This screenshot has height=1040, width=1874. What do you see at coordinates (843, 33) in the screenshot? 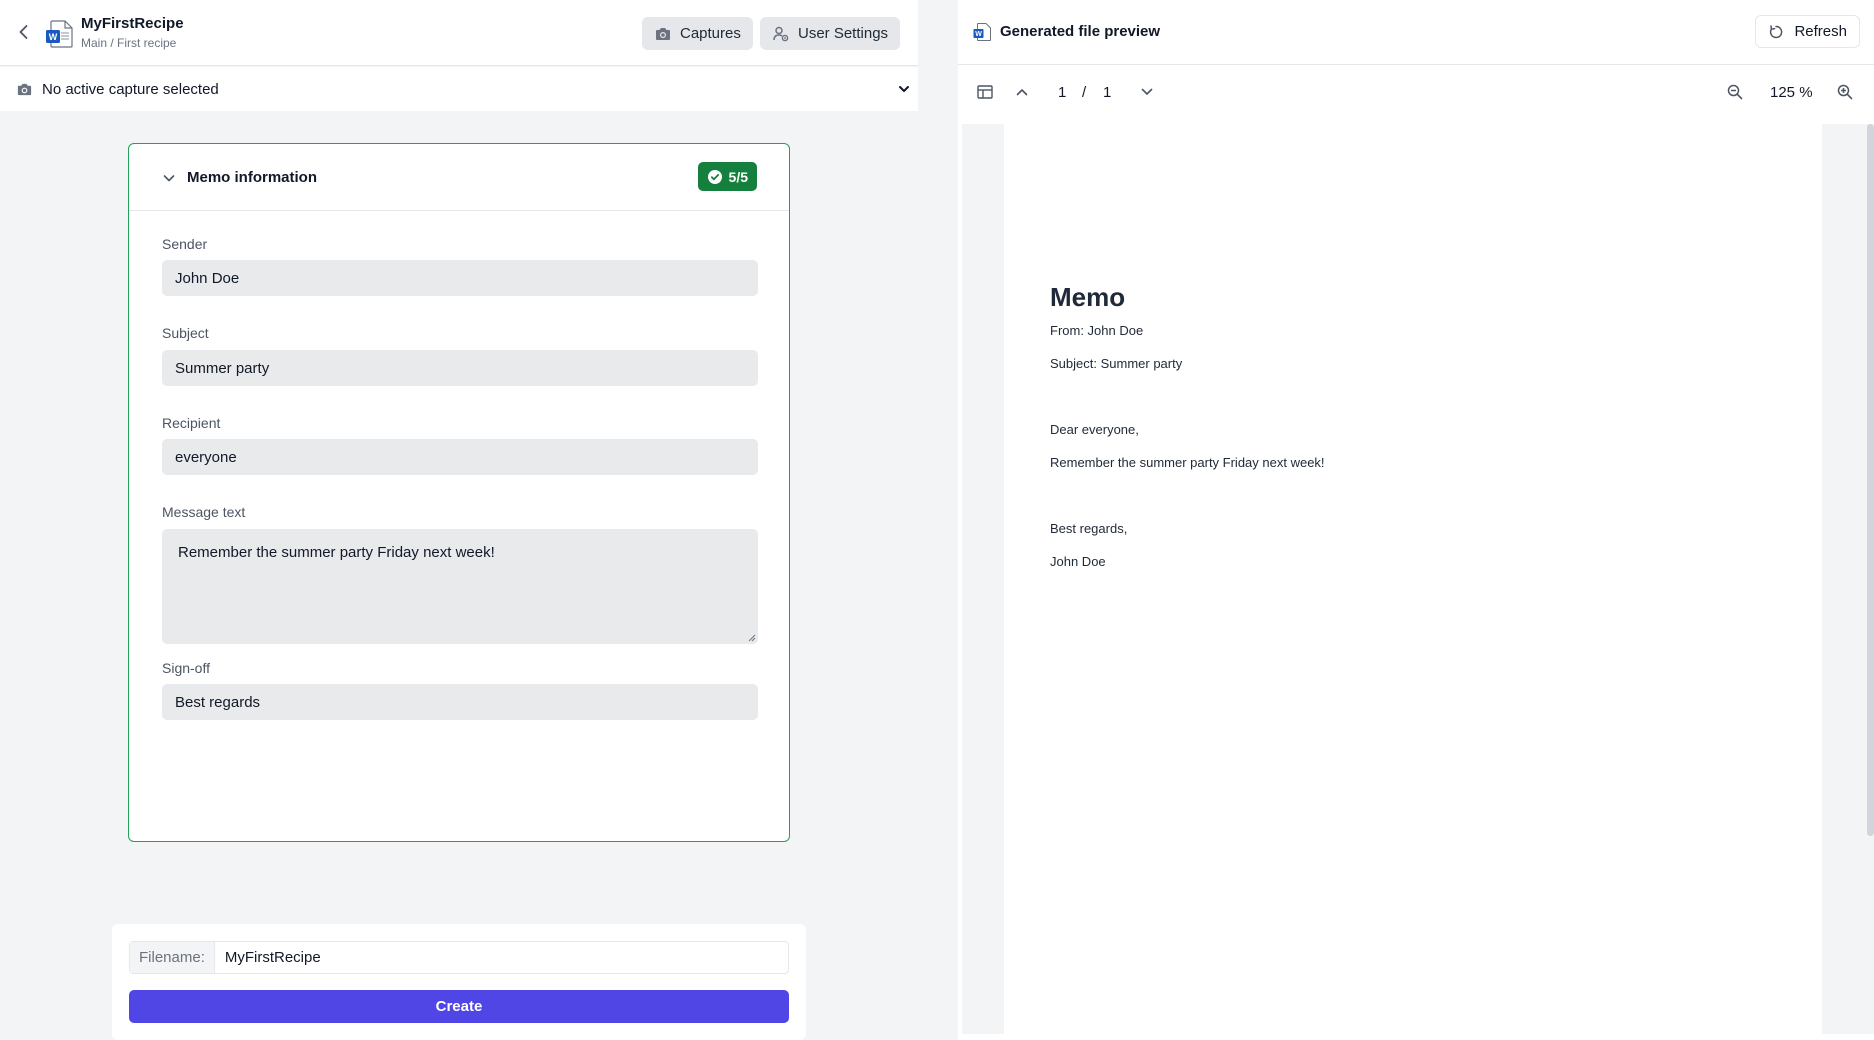
I see `user-settings-label: User Settings` at bounding box center [843, 33].